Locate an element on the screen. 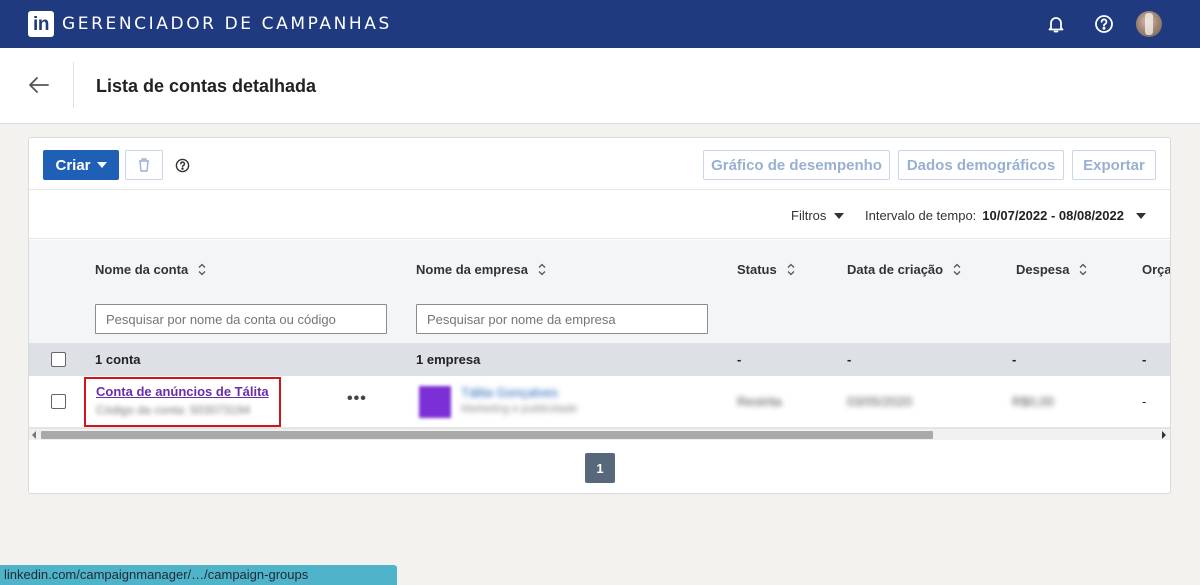 The image size is (1200, 585). filters-dropdown: Filtros is located at coordinates (818, 215).